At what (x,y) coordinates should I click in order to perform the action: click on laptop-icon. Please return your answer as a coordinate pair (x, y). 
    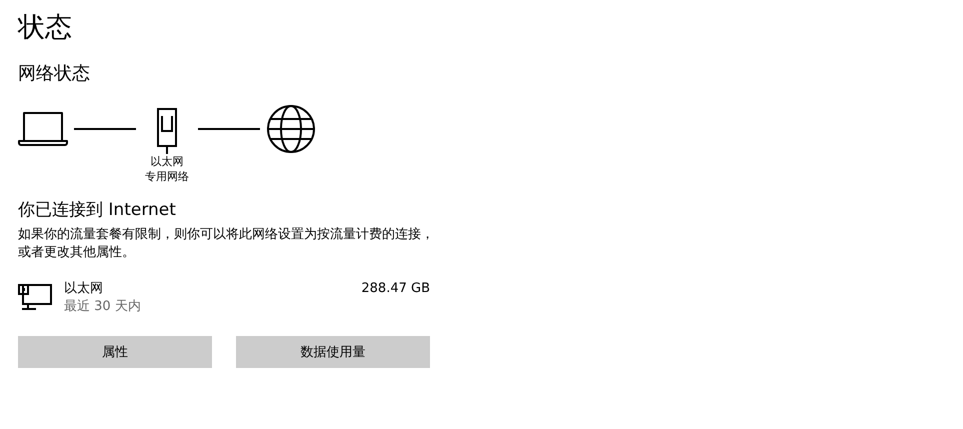
    Looking at the image, I should click on (43, 129).